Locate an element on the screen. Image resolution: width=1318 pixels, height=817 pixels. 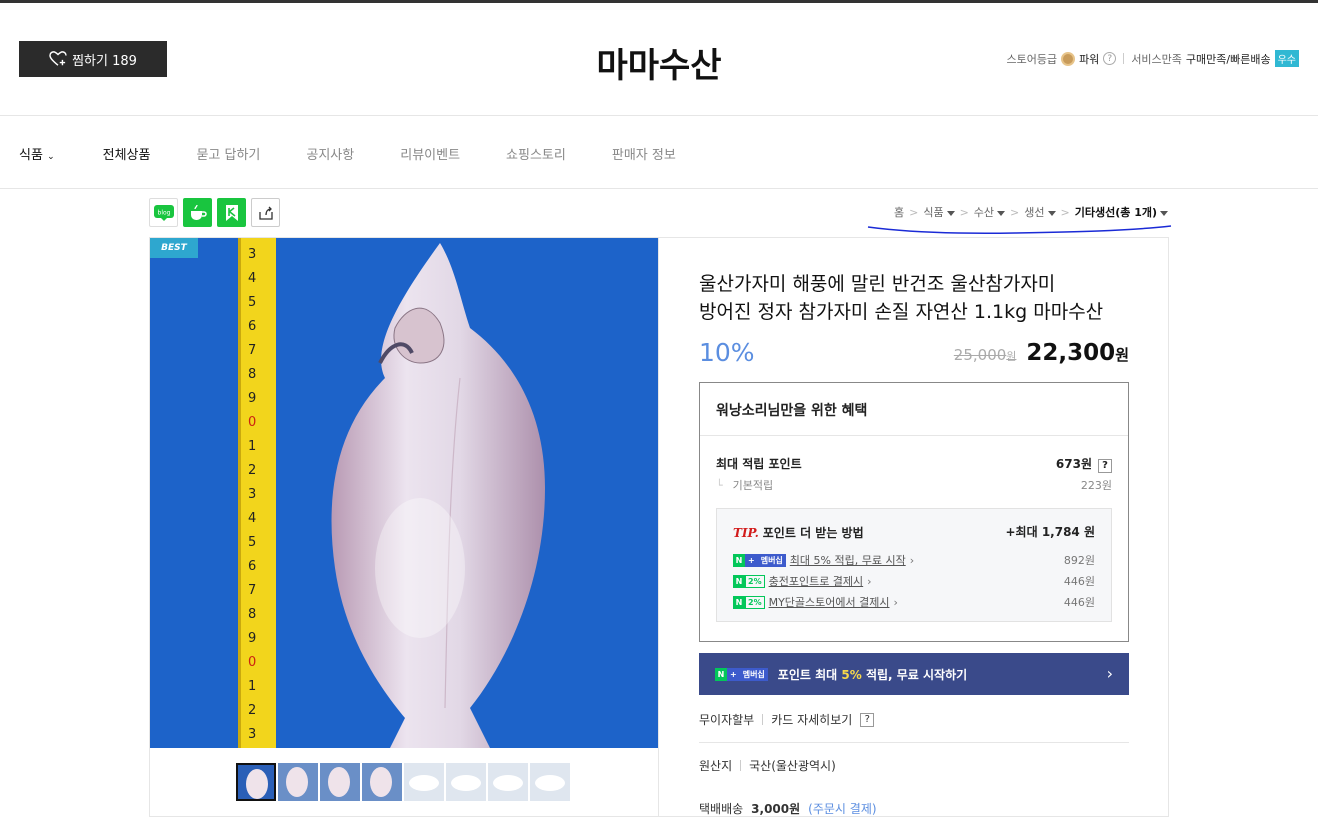
card-info: 무이자할부 카드 자세히보기 ? is located at coordinates (787, 719).